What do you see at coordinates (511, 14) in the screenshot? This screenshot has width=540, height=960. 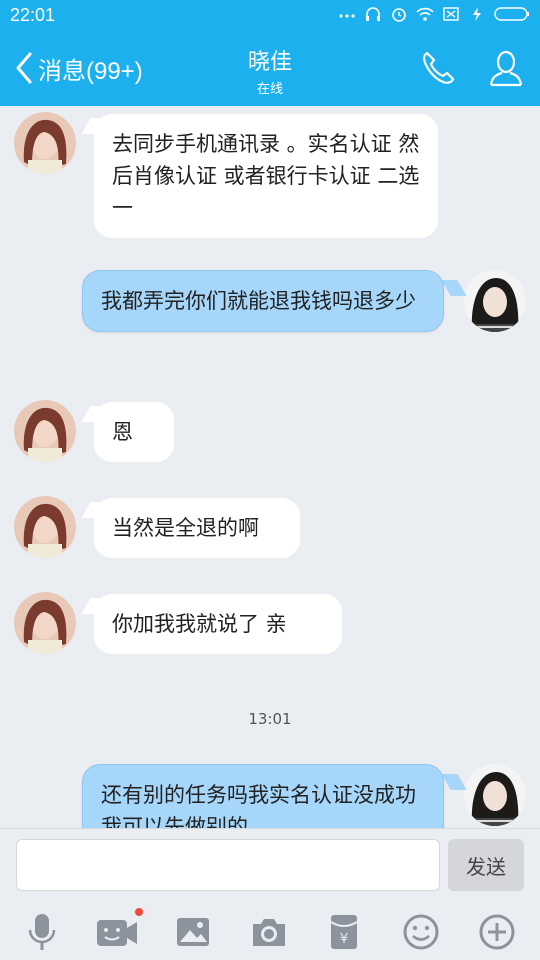 I see `battery-icon` at bounding box center [511, 14].